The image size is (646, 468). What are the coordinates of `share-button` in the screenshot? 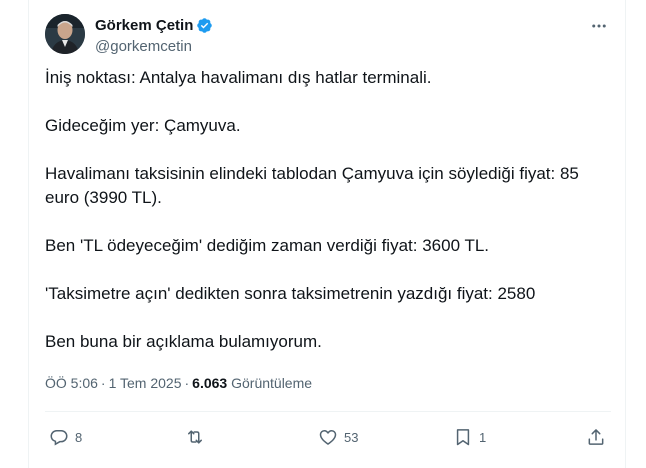 It's located at (596, 437).